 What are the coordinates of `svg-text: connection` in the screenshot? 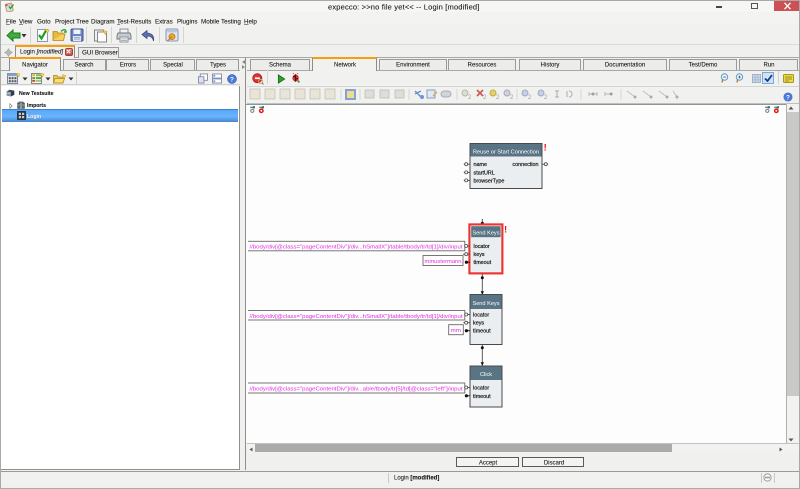 It's located at (525, 165).